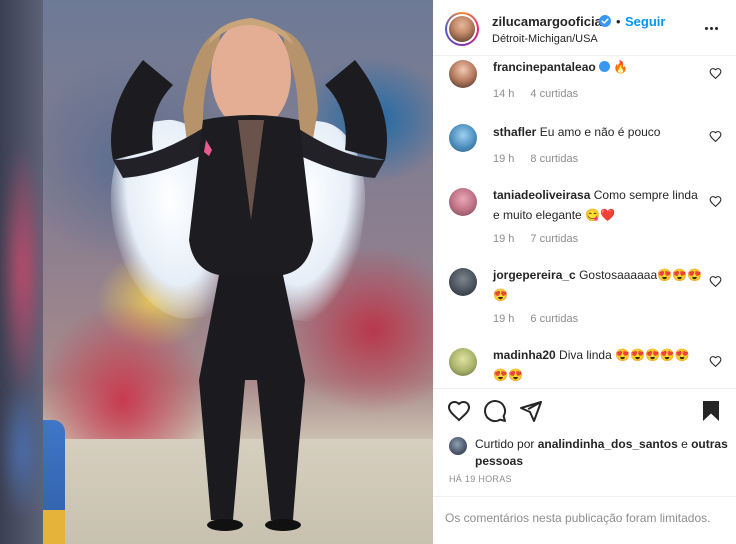  Describe the element at coordinates (598, 67) in the screenshot. I see `comment-text: francinepantaleao 🔥` at that location.